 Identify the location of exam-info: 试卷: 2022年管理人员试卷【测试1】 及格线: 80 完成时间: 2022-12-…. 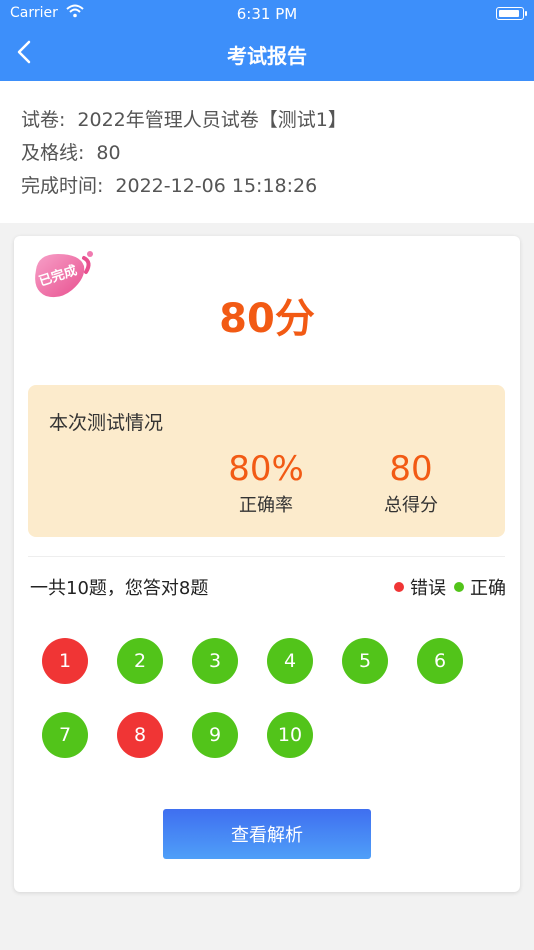
(267, 152).